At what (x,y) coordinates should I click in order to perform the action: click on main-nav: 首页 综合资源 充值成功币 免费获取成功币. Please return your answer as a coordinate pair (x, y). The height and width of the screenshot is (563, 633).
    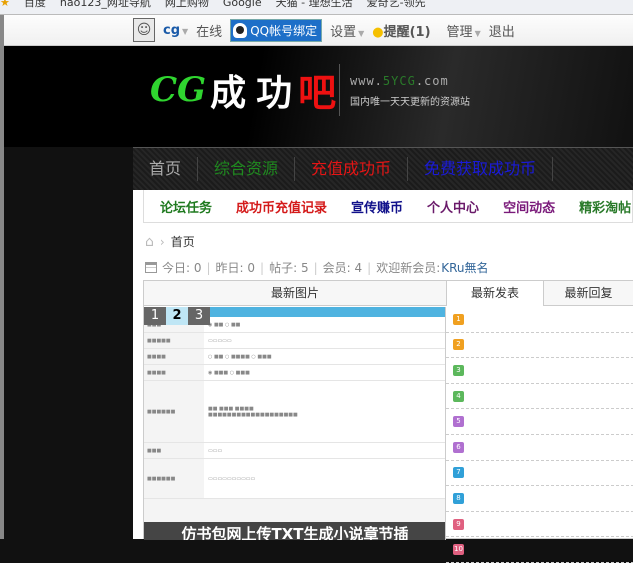
    Looking at the image, I should click on (383, 168).